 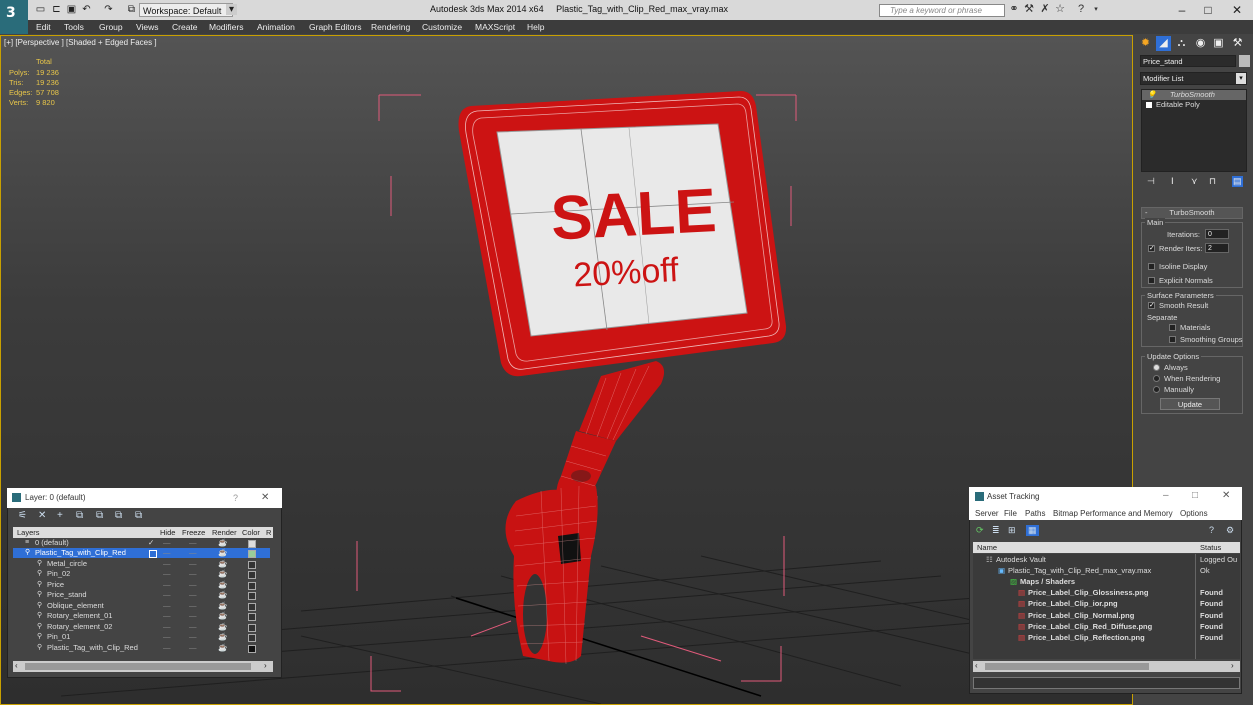 I want to click on create-tab-icon: ✹, so click(x=1145, y=43).